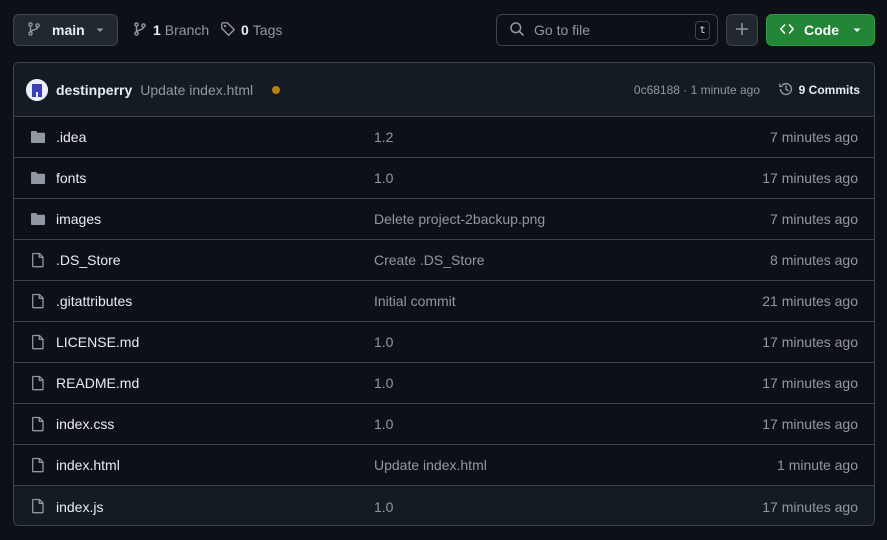 This screenshot has width=887, height=540. Describe the element at coordinates (276, 89) in the screenshot. I see `commit-status-indicator` at that location.